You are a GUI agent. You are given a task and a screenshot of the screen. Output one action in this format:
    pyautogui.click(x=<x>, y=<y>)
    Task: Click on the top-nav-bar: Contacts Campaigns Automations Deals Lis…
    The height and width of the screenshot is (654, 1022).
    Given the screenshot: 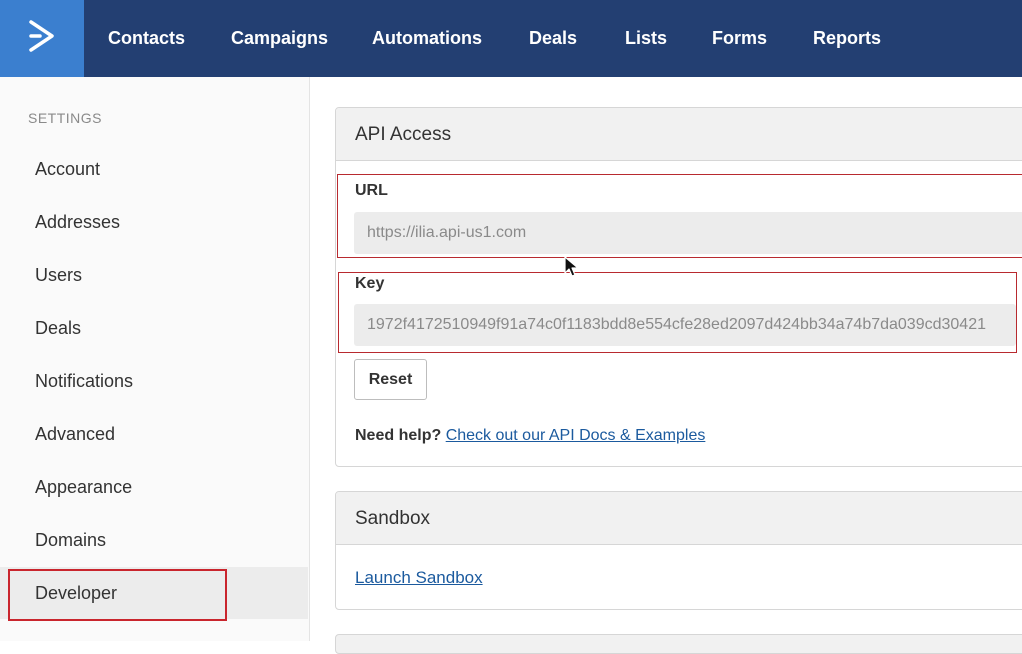 What is the action you would take?
    pyautogui.click(x=511, y=38)
    